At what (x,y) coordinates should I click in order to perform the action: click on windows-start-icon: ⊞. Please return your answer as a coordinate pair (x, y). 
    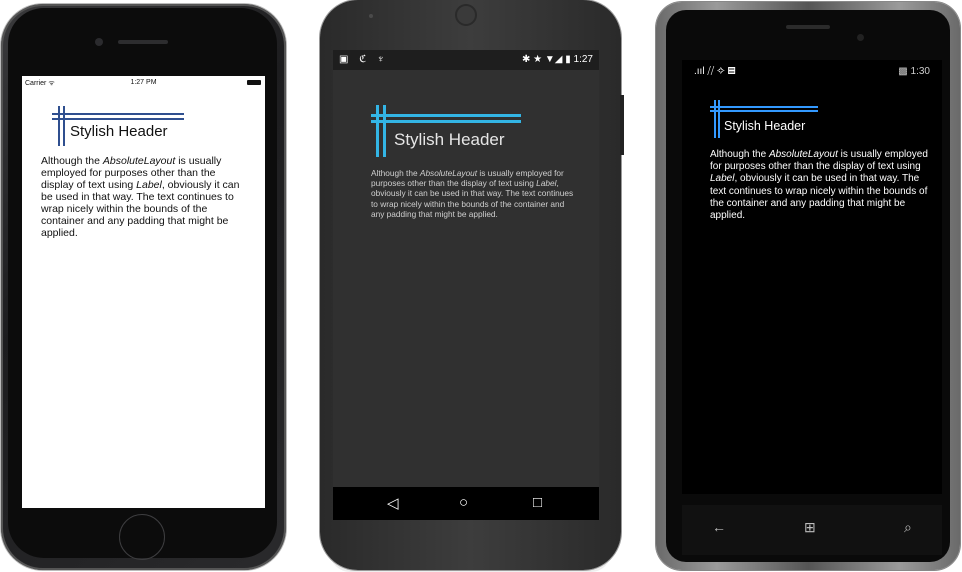
    Looking at the image, I should click on (810, 527).